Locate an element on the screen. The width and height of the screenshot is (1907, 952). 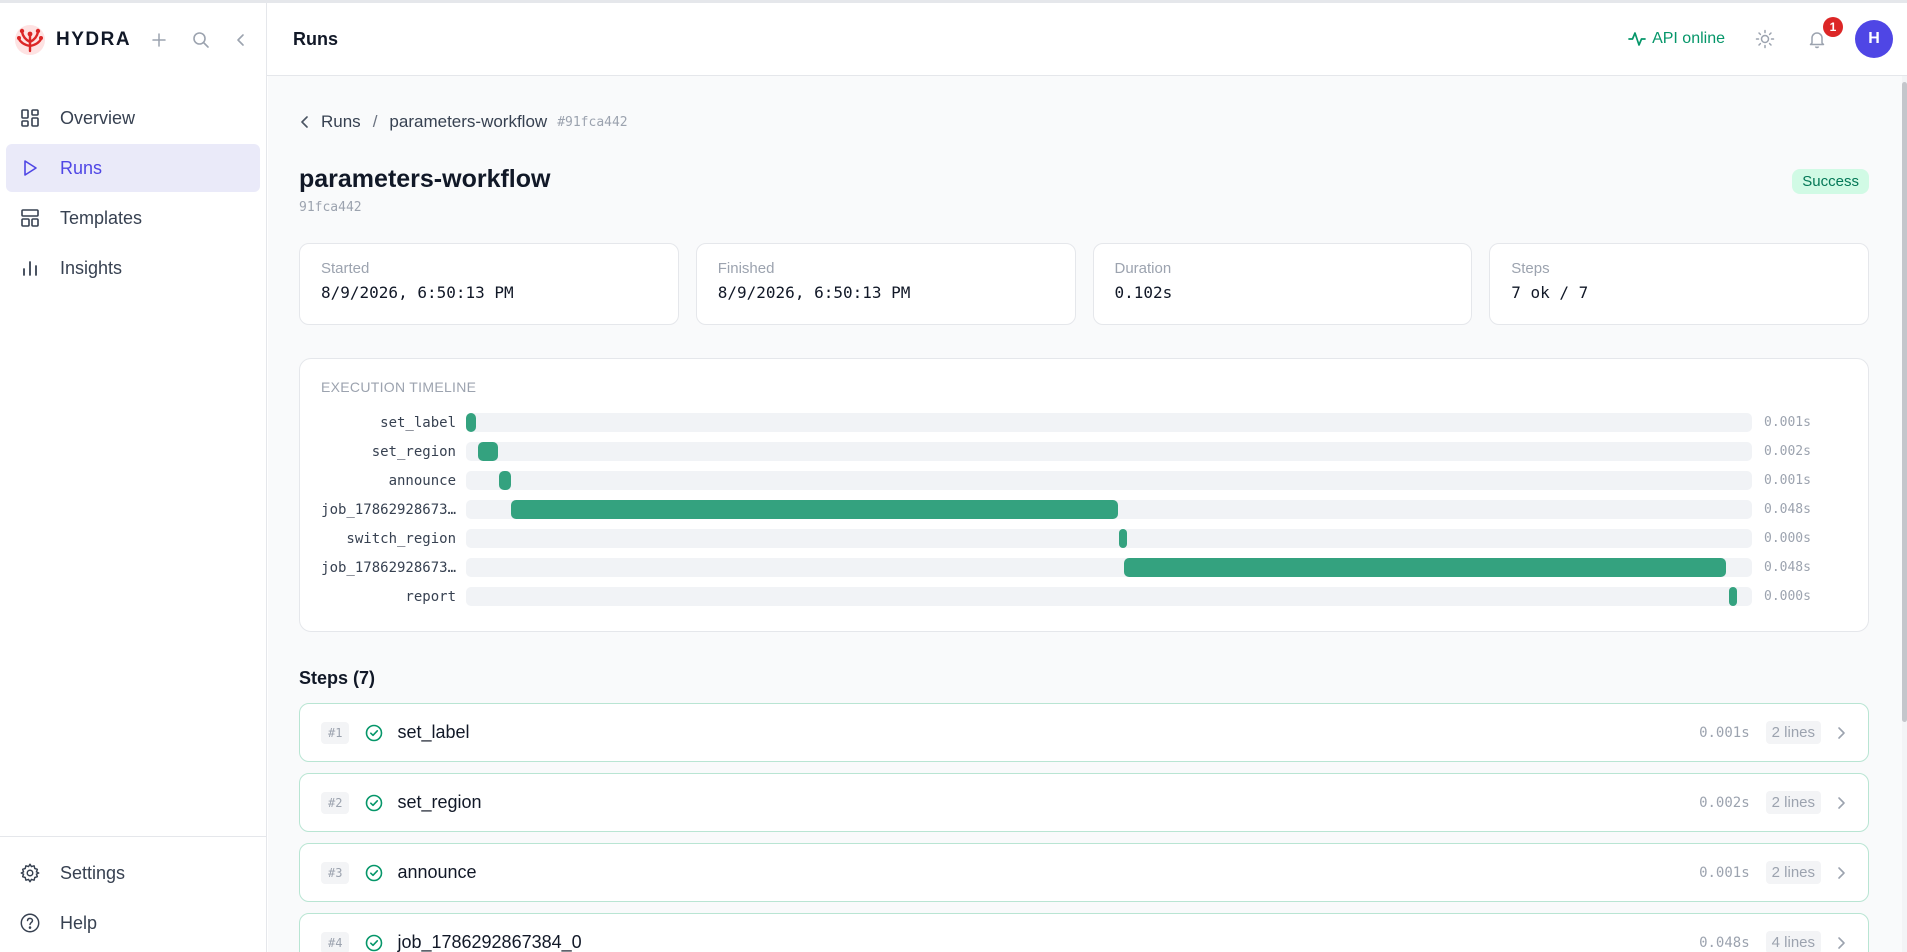
bell-icon: 1 is located at coordinates (1823, 35).